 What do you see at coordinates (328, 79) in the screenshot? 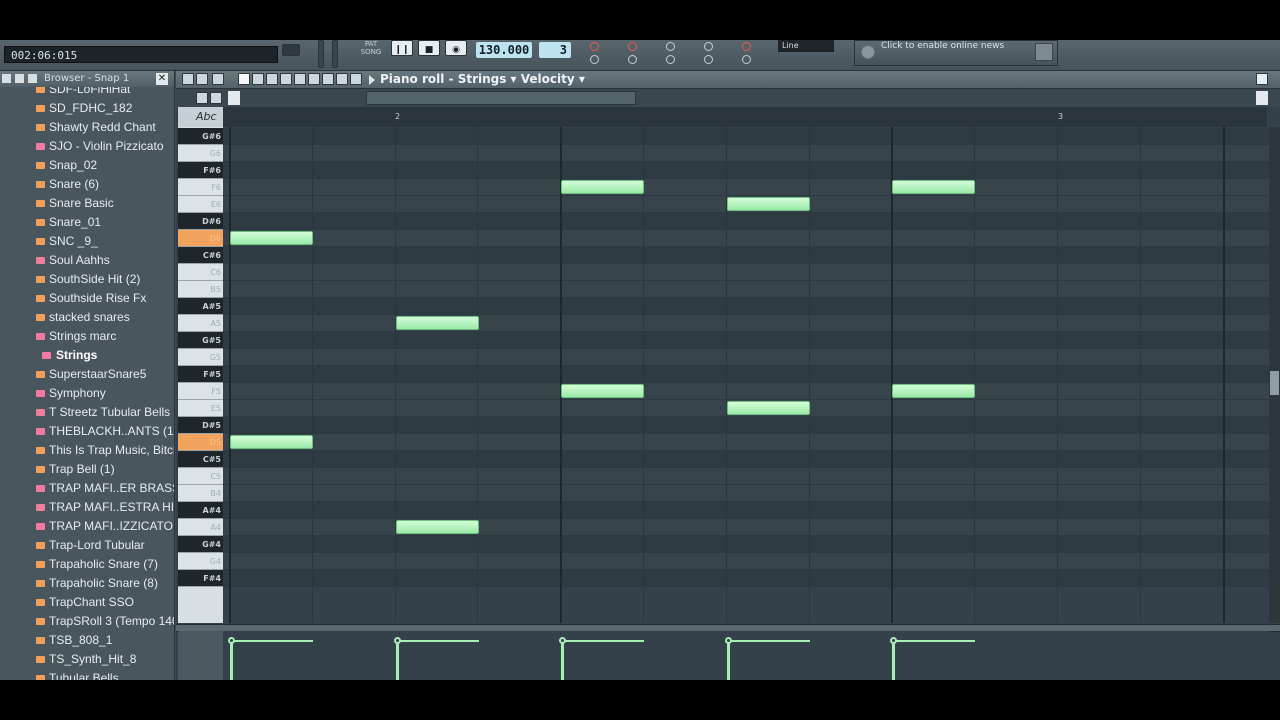
I see `zoom-icon` at bounding box center [328, 79].